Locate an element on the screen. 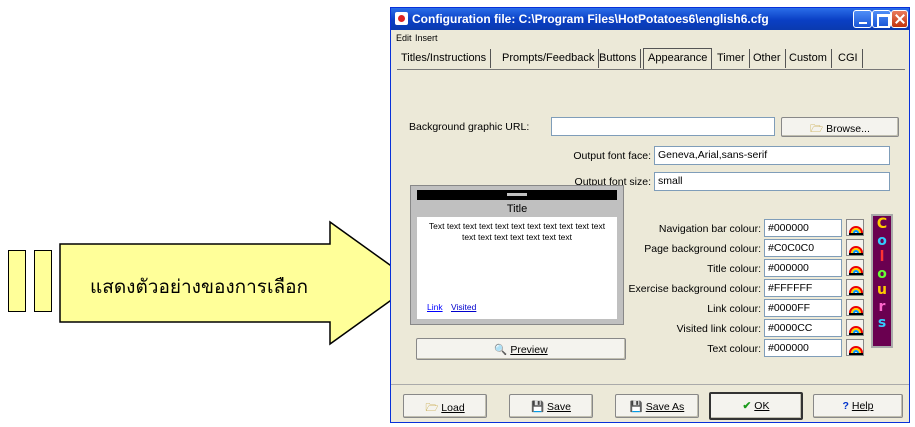  nav-bar-colour-label: Navigation bar colour: is located at coordinates (709, 229).